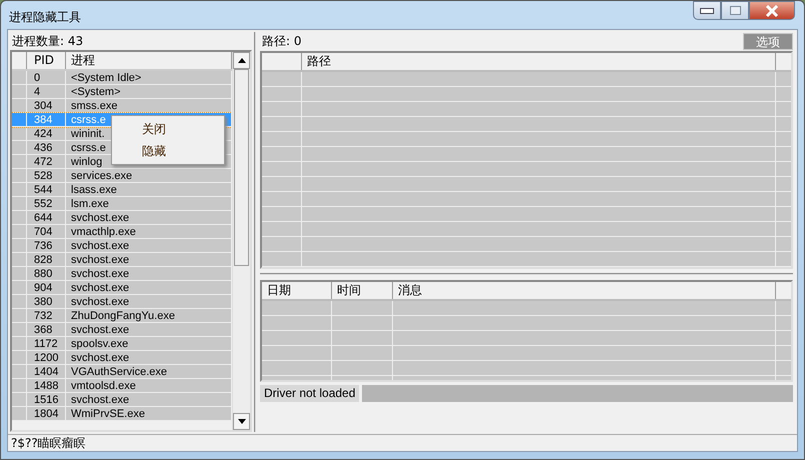 This screenshot has height=460, width=805. I want to click on pid-cell: 1804, so click(46, 414).